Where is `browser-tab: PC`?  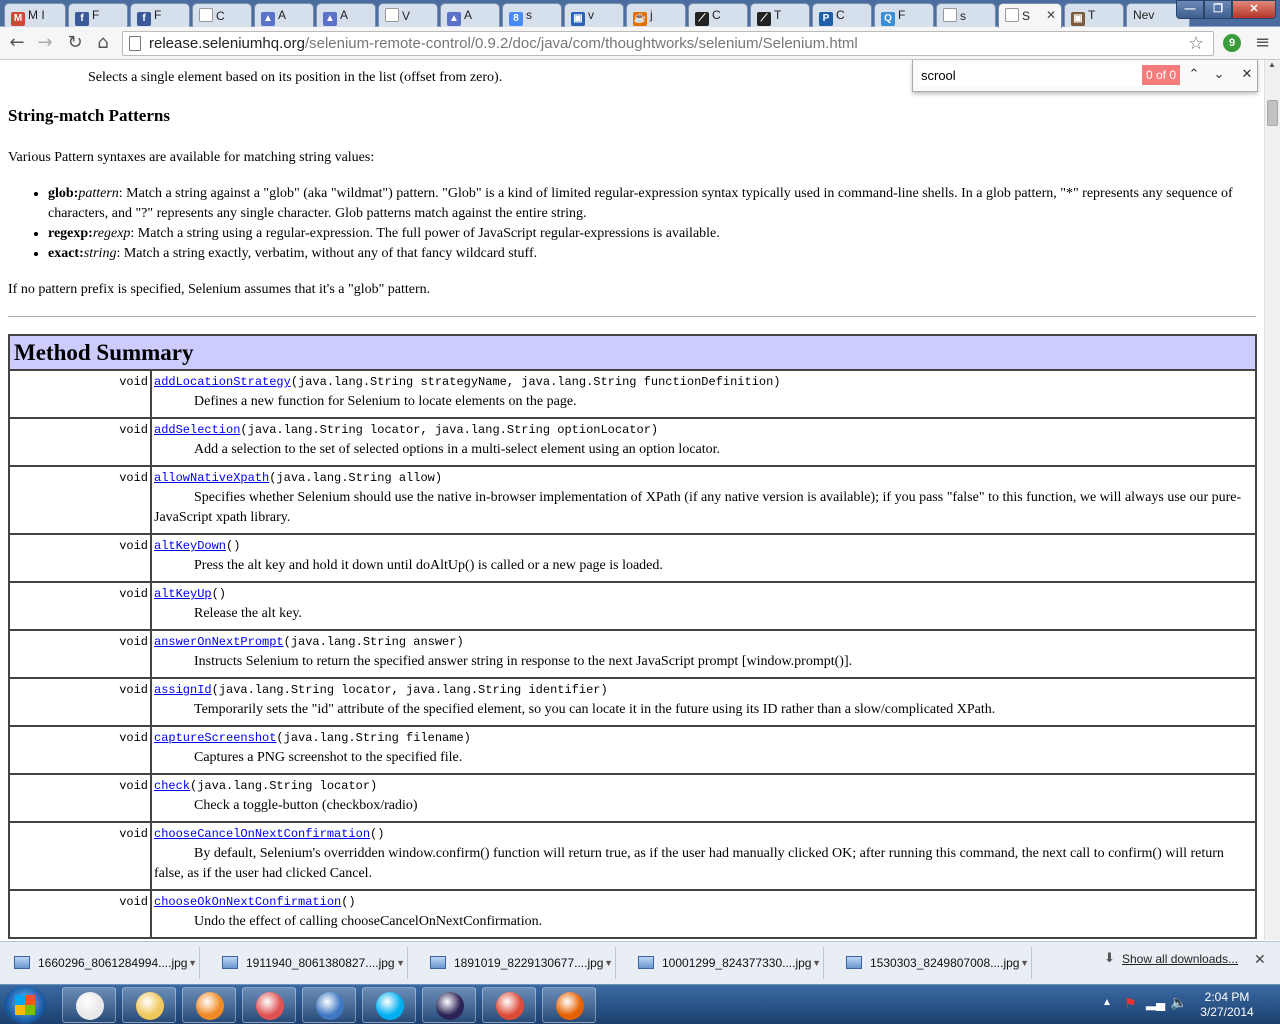
browser-tab: PC is located at coordinates (842, 15).